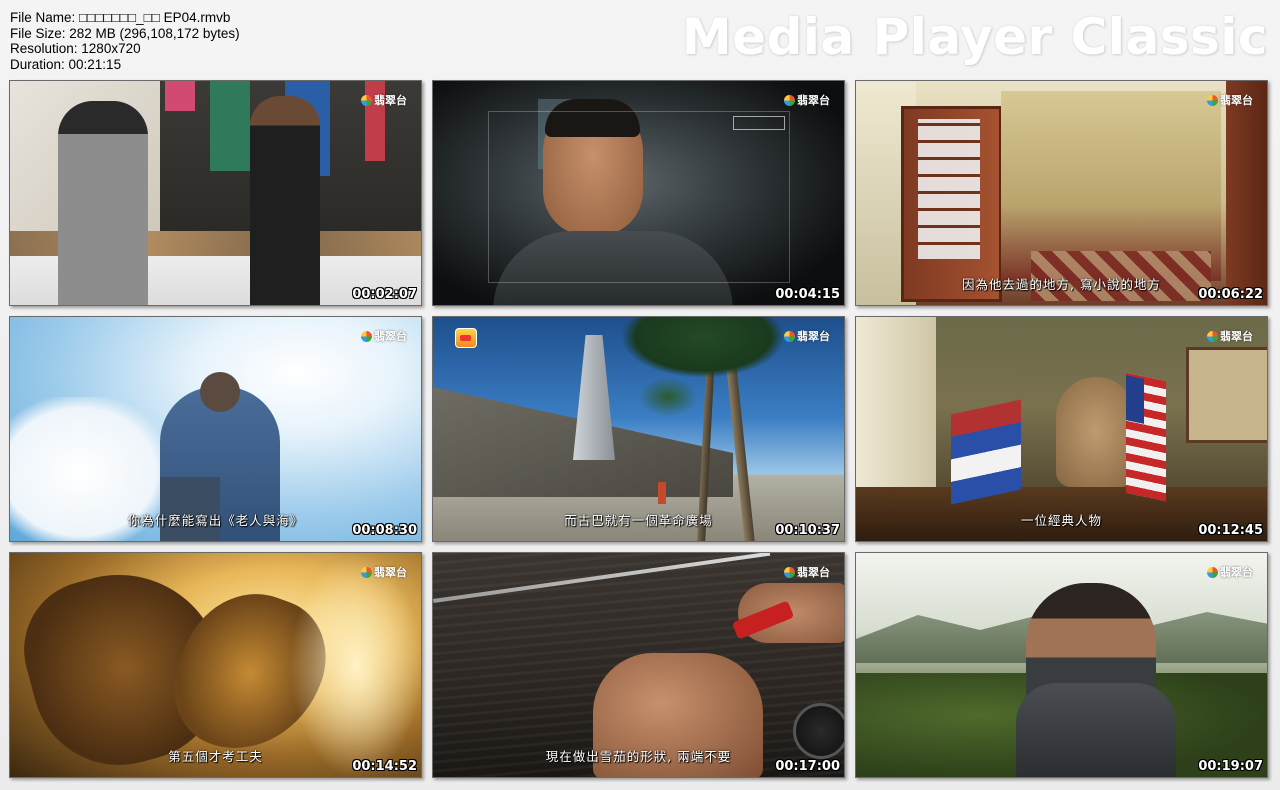 Image resolution: width=1280 pixels, height=790 pixels. Describe the element at coordinates (384, 766) in the screenshot. I see `timestamp: 00:14:52` at that location.